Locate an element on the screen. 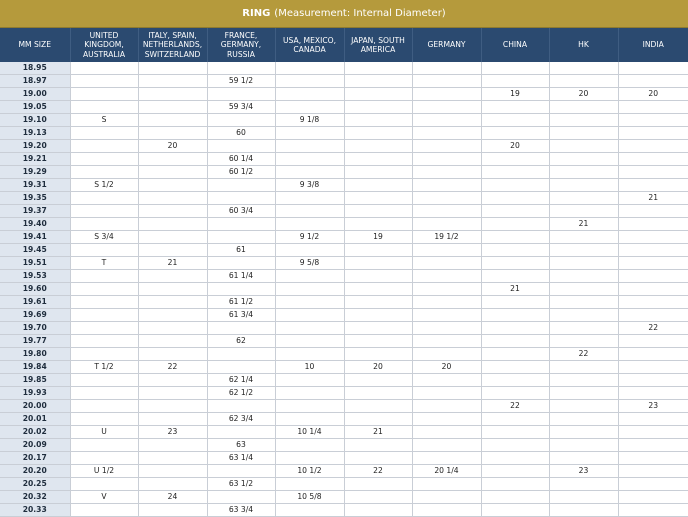 The width and height of the screenshot is (688, 517). mm-size-cell: 19.93 is located at coordinates (35, 393).